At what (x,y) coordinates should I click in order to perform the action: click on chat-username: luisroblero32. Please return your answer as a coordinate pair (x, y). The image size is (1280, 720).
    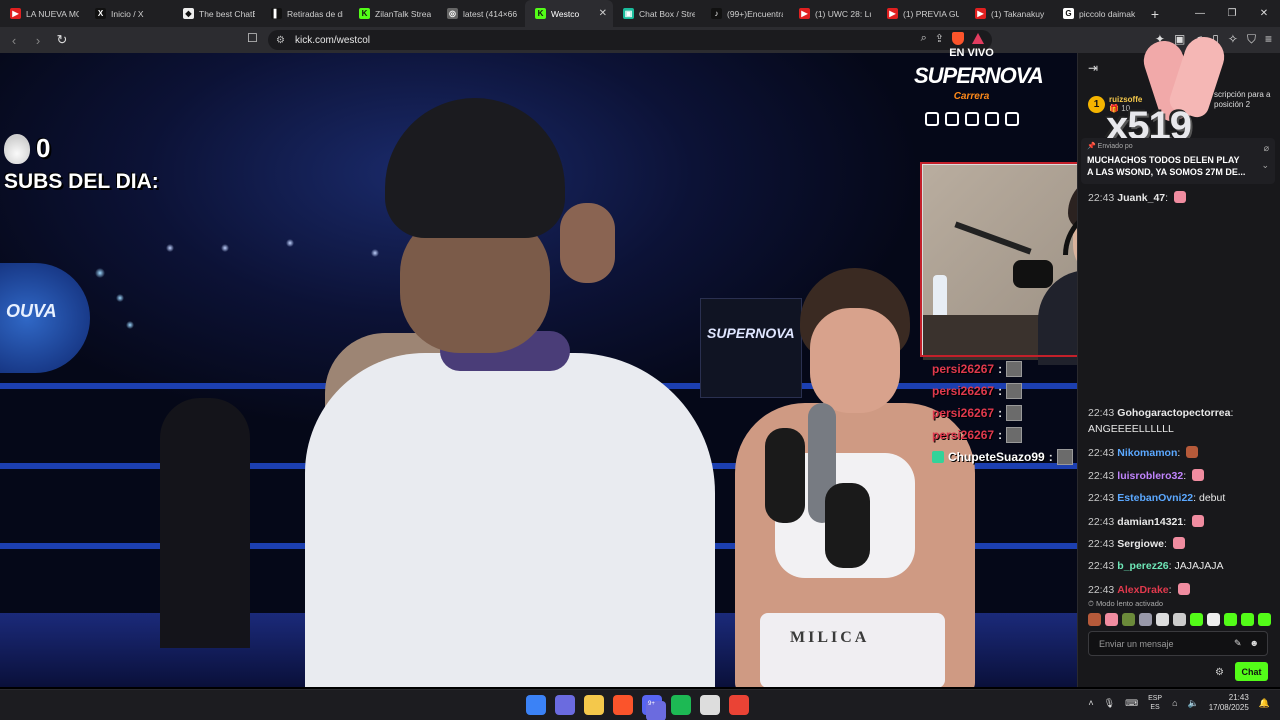
    Looking at the image, I should click on (1150, 476).